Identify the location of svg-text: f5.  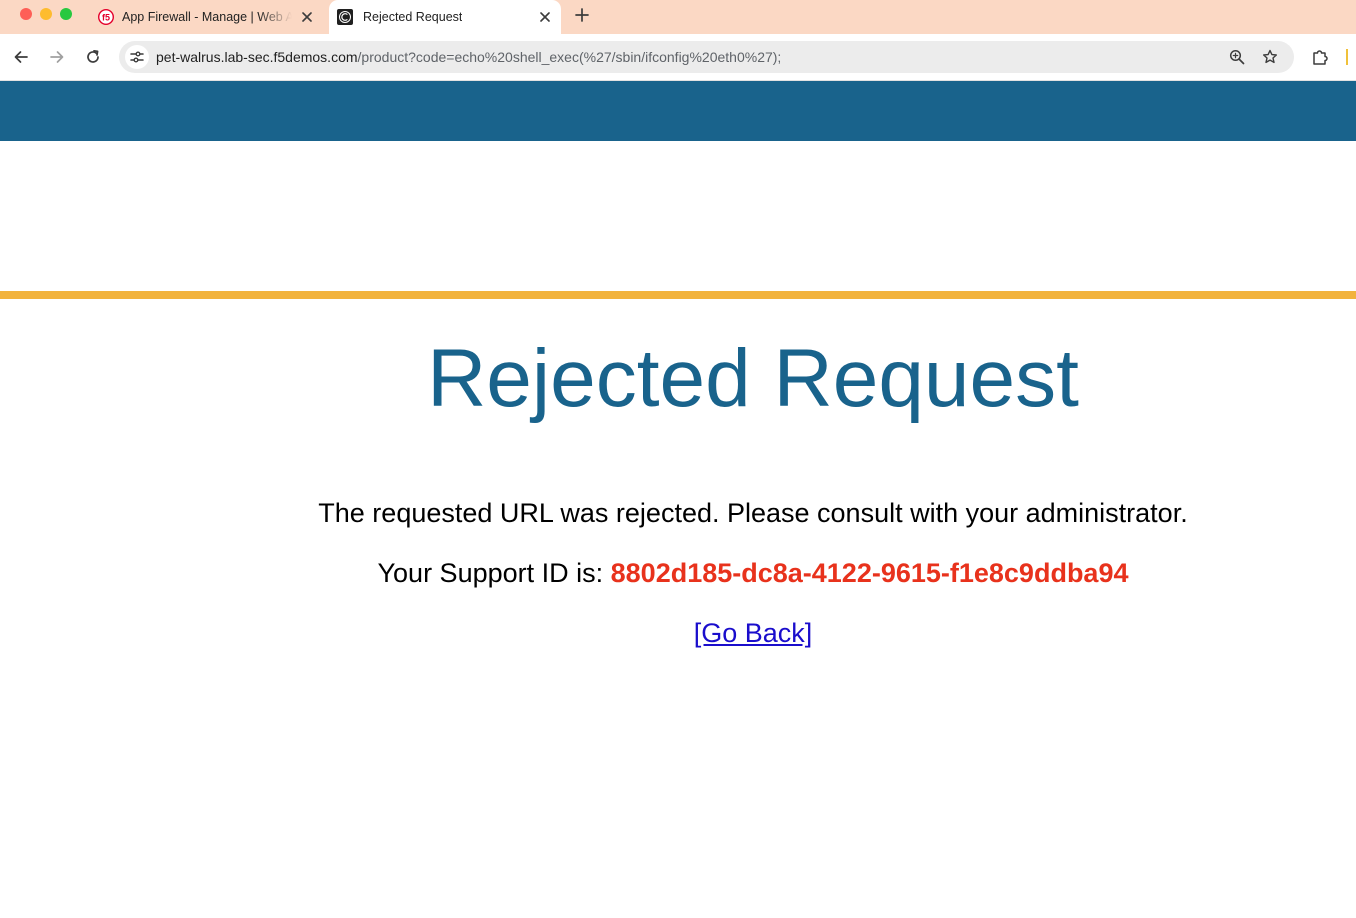
(106, 18).